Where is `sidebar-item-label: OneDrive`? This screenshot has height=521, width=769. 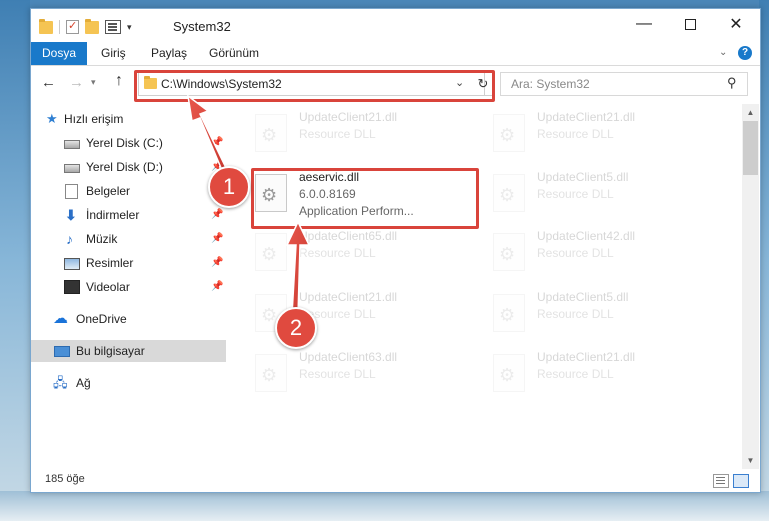 sidebar-item-label: OneDrive is located at coordinates (101, 319).